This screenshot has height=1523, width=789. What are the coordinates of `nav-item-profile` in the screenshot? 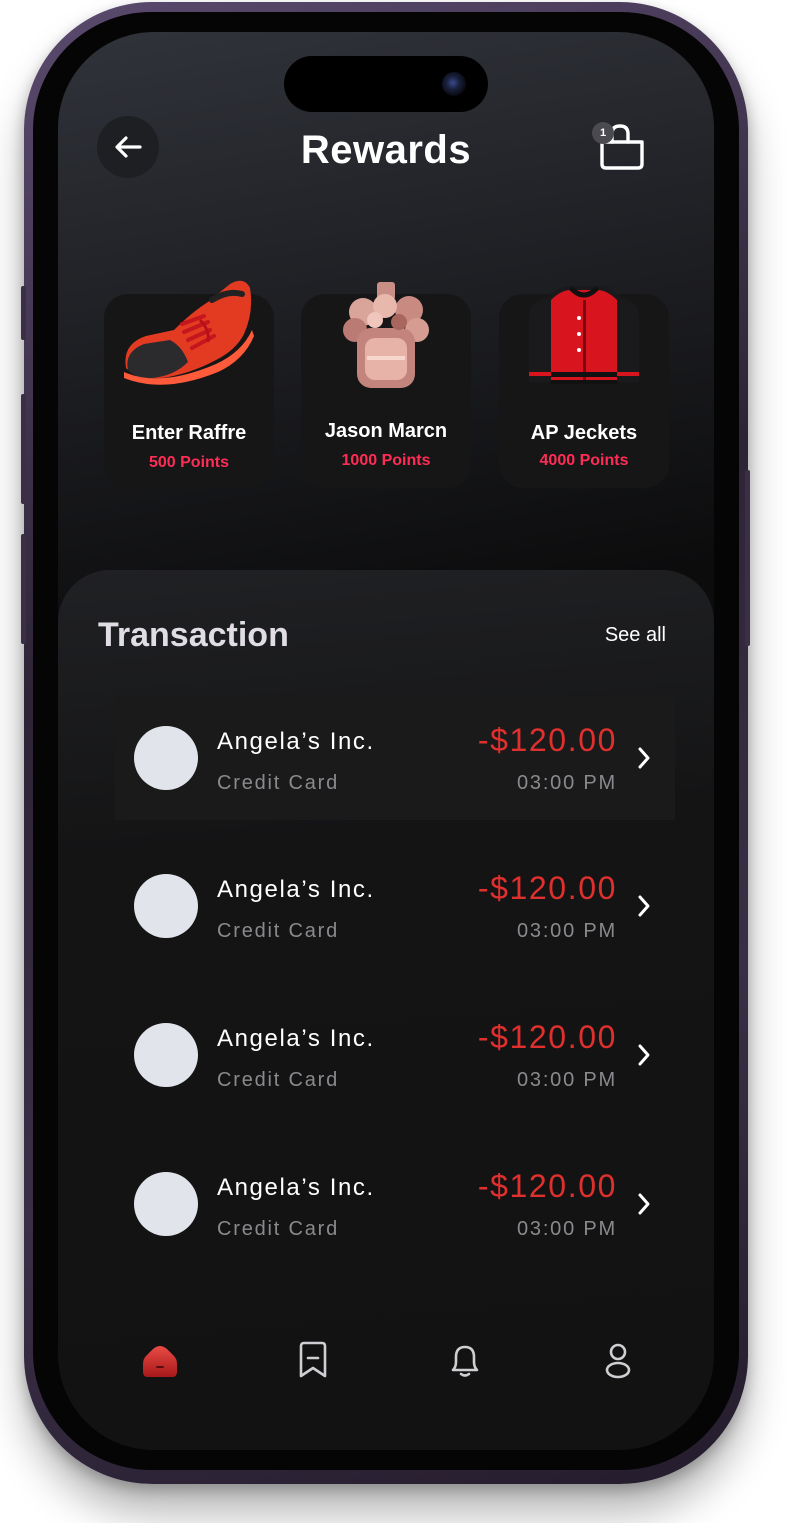 It's located at (618, 1360).